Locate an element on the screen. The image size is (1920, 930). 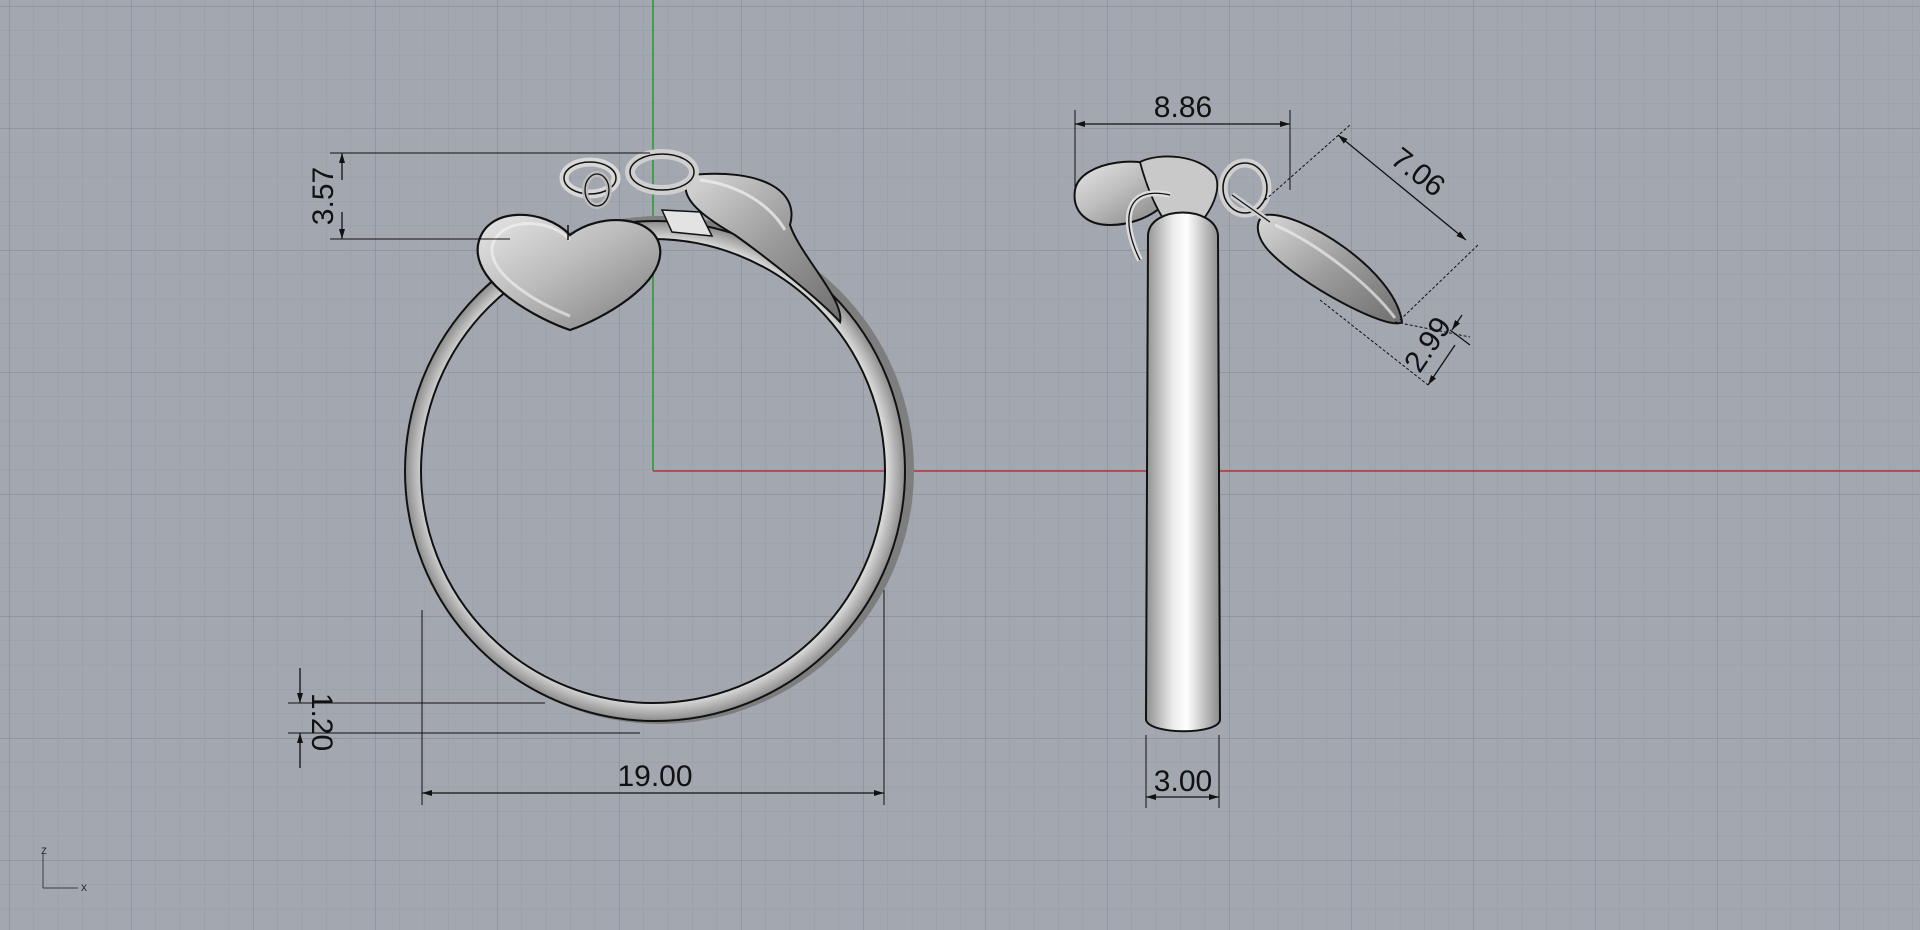
dimension-text-1-20: 1.20 is located at coordinates (321, 722).